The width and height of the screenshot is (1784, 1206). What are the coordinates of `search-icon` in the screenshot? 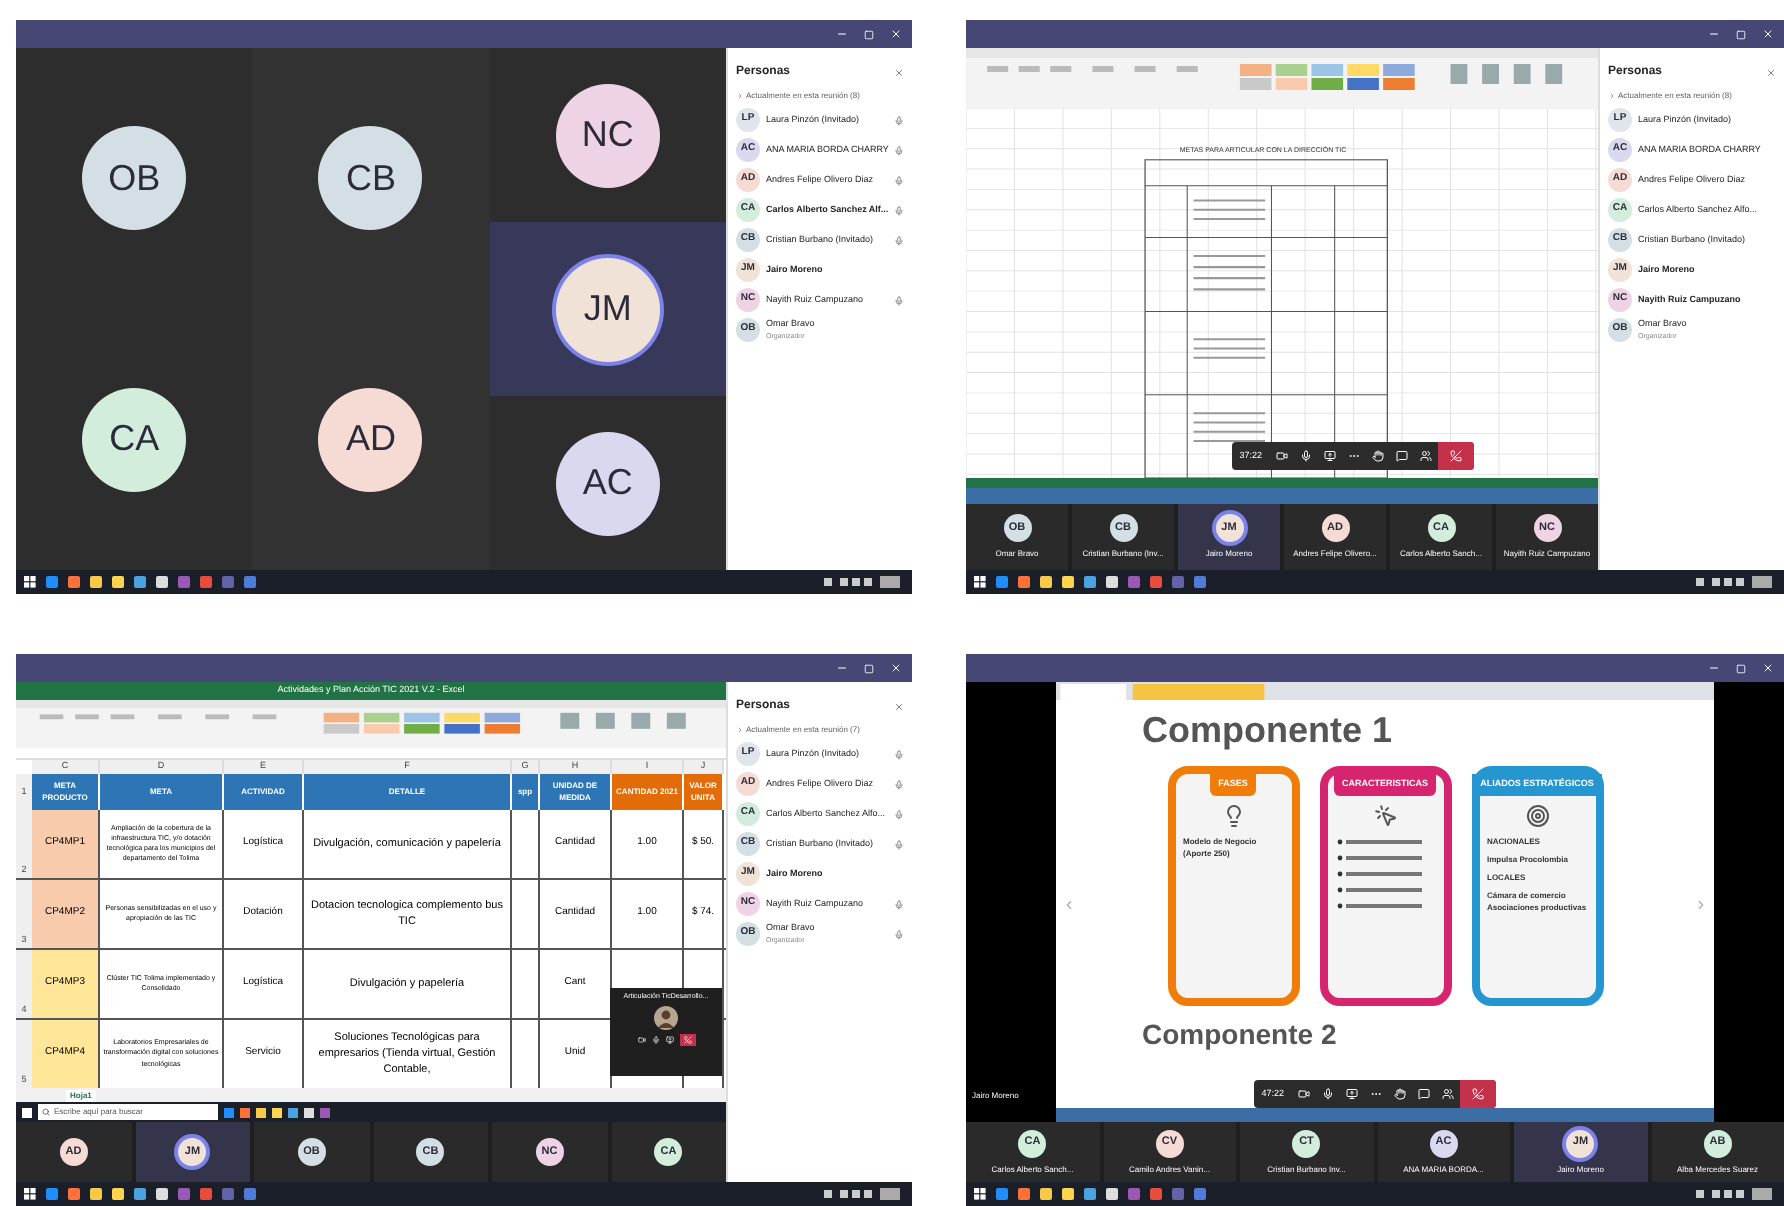 It's located at (46, 1112).